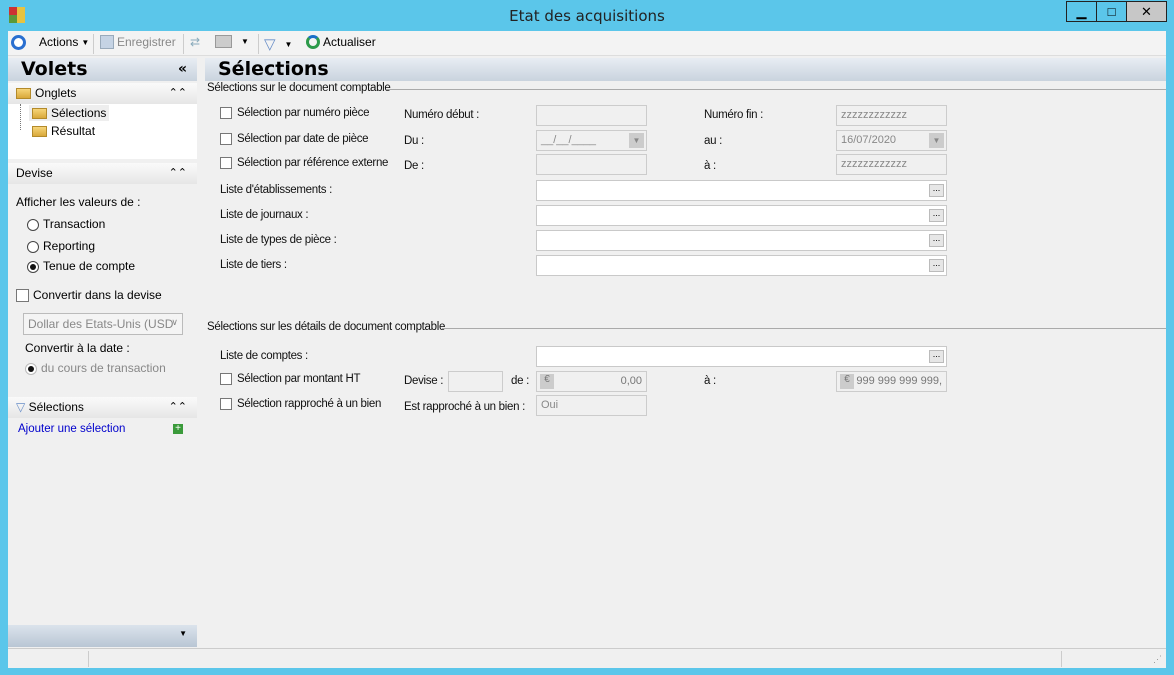 The image size is (1174, 675). Describe the element at coordinates (64, 42) in the screenshot. I see `actions-menu: Actions ▼` at that location.